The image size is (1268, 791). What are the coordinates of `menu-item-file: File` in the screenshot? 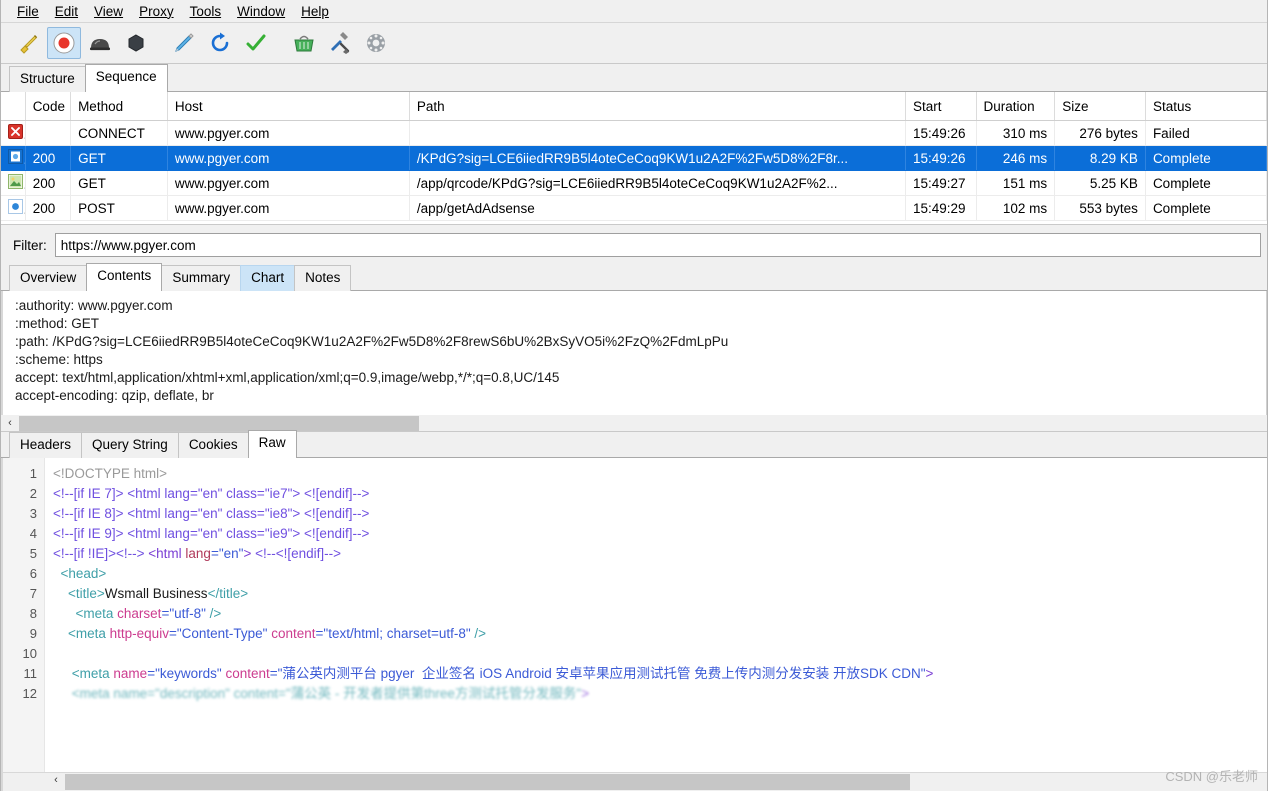 It's located at (28, 11).